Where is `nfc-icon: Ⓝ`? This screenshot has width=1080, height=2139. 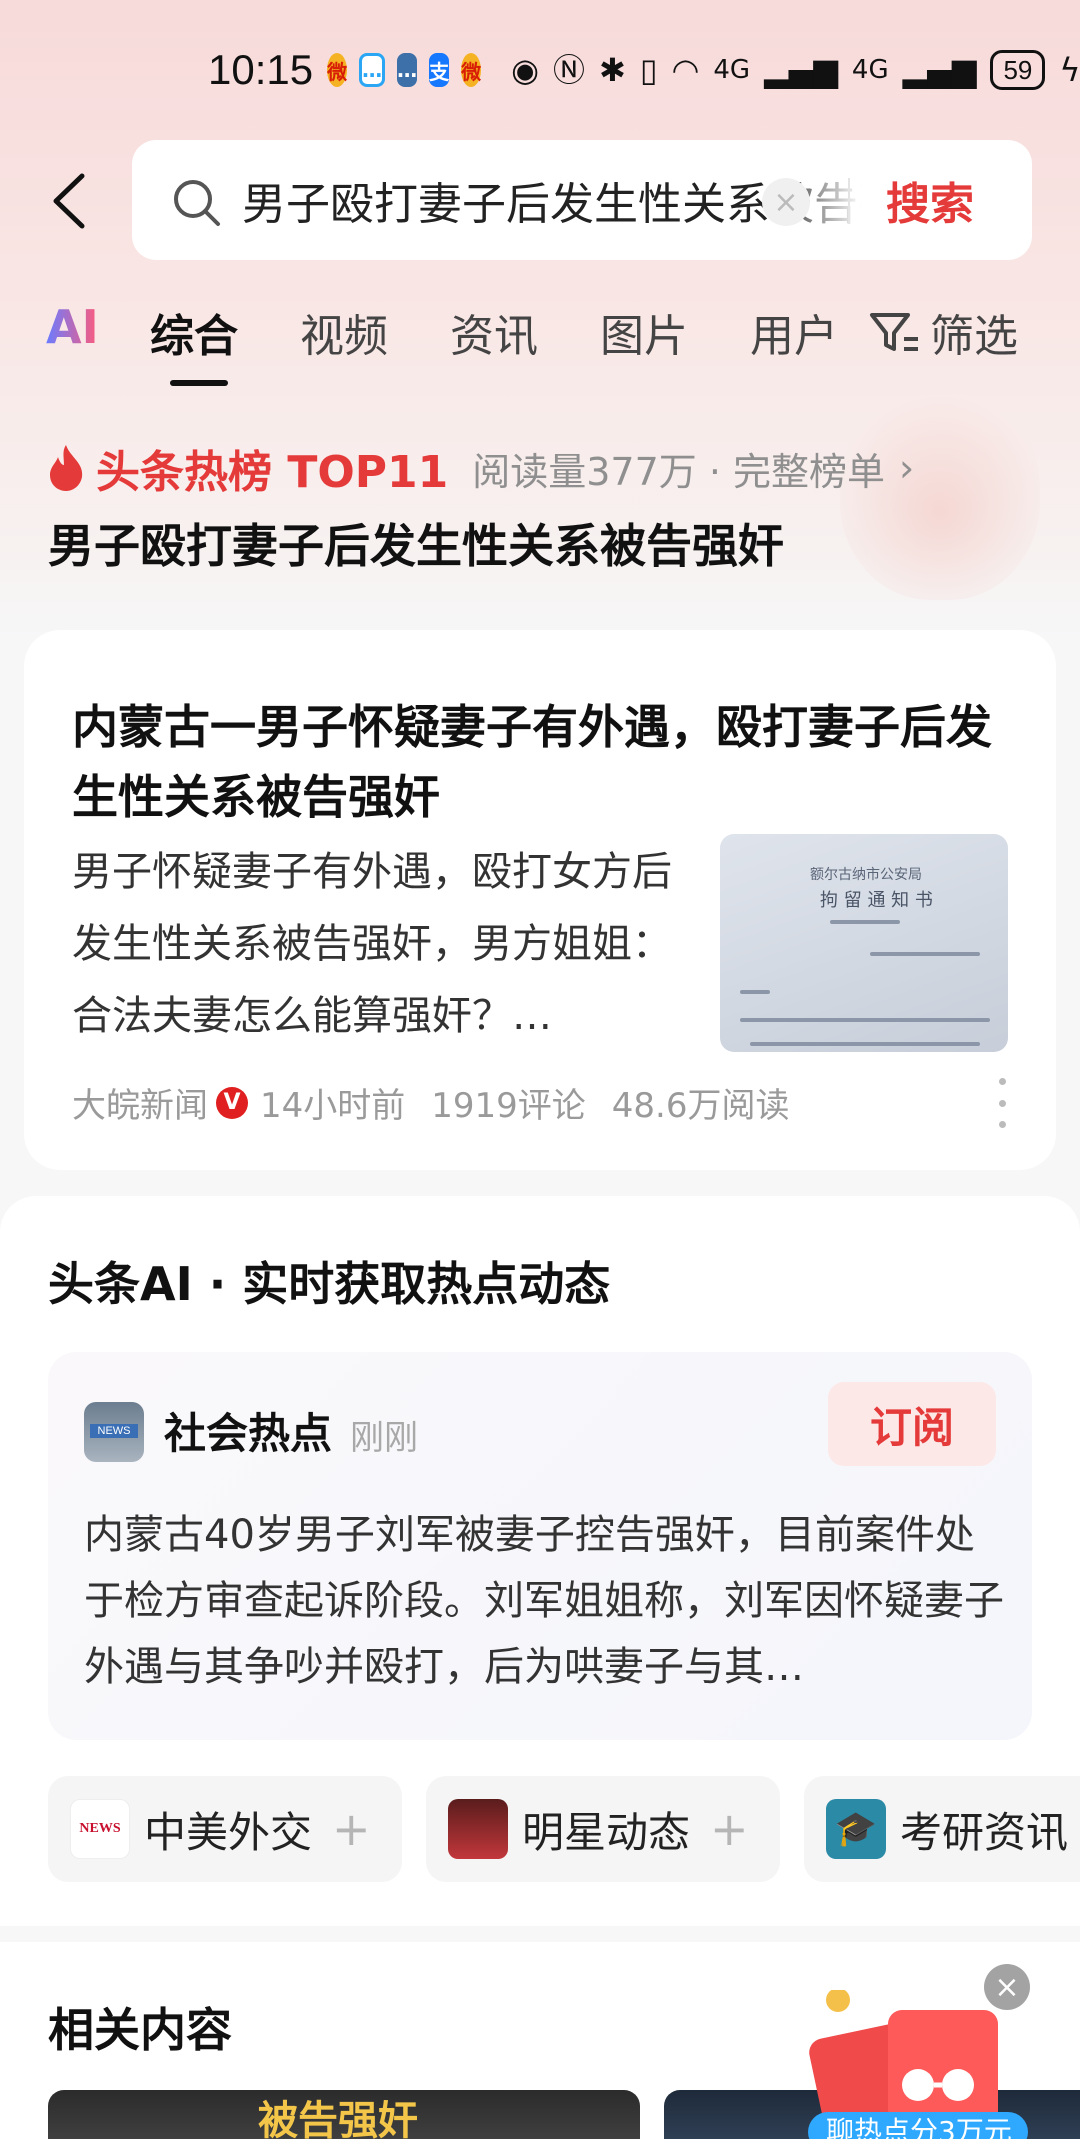 nfc-icon: Ⓝ is located at coordinates (569, 70).